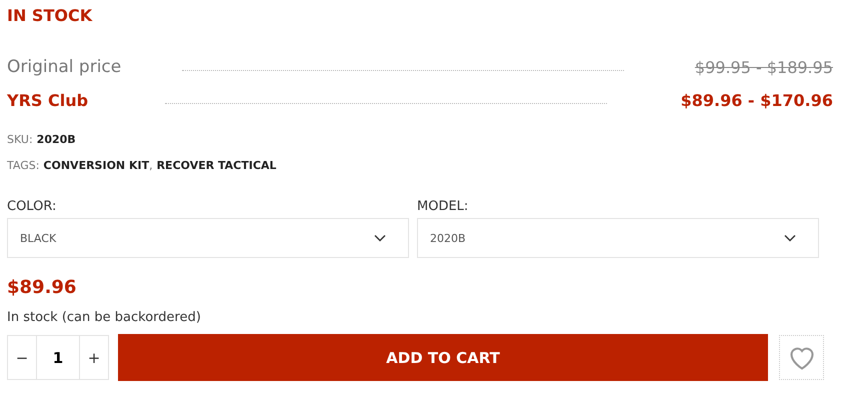 The height and width of the screenshot is (412, 866). What do you see at coordinates (208, 238) in the screenshot?
I see `option-select: BLACK` at bounding box center [208, 238].